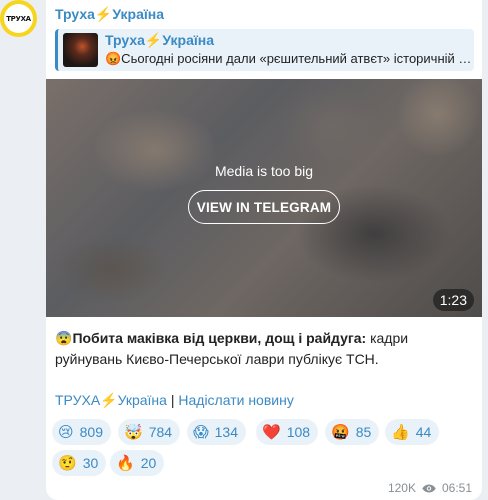  Describe the element at coordinates (423, 432) in the screenshot. I see `reaction-count: 44` at that location.